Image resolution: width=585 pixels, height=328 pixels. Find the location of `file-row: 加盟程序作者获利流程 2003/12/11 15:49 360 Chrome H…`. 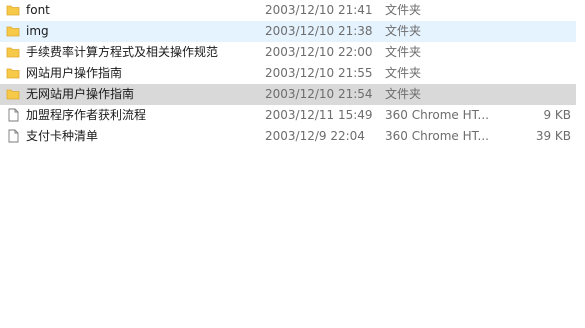

file-row: 加盟程序作者获利流程 2003/12/11 15:49 360 Chrome H… is located at coordinates (288, 115).